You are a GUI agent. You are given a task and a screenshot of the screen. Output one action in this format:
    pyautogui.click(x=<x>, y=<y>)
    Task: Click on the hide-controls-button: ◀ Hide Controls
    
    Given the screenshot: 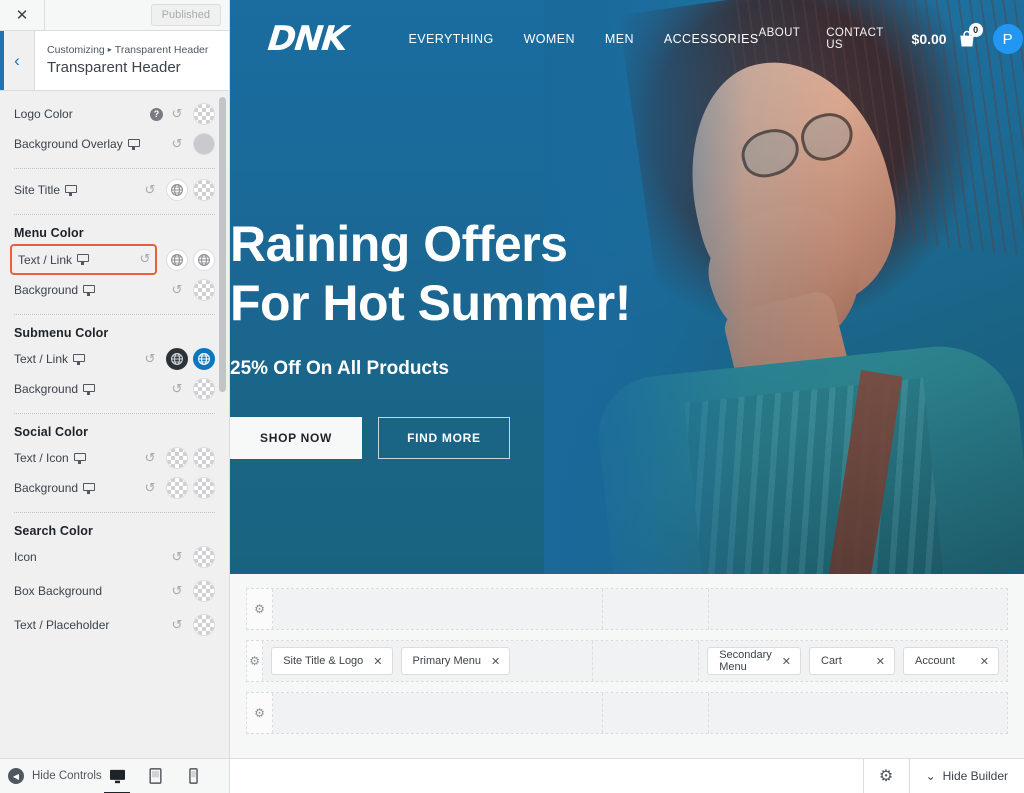 What is the action you would take?
    pyautogui.click(x=55, y=776)
    